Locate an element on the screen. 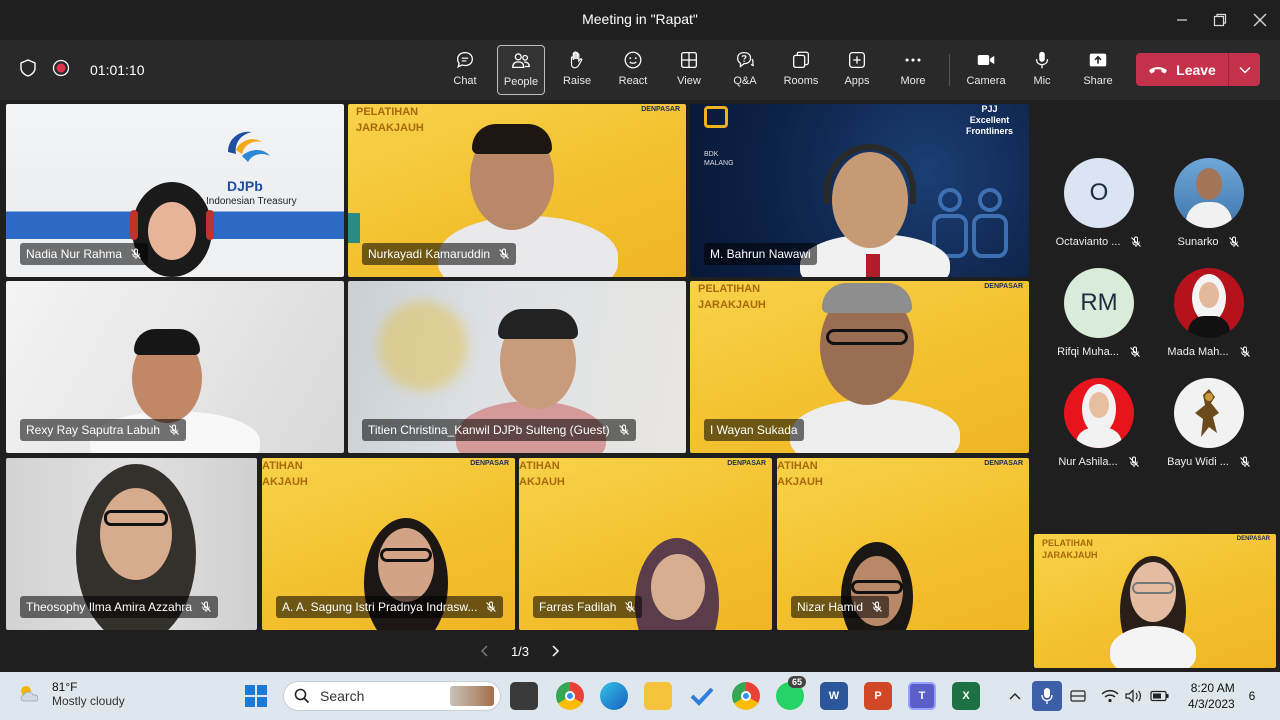  toolbar-divider is located at coordinates (949, 70).